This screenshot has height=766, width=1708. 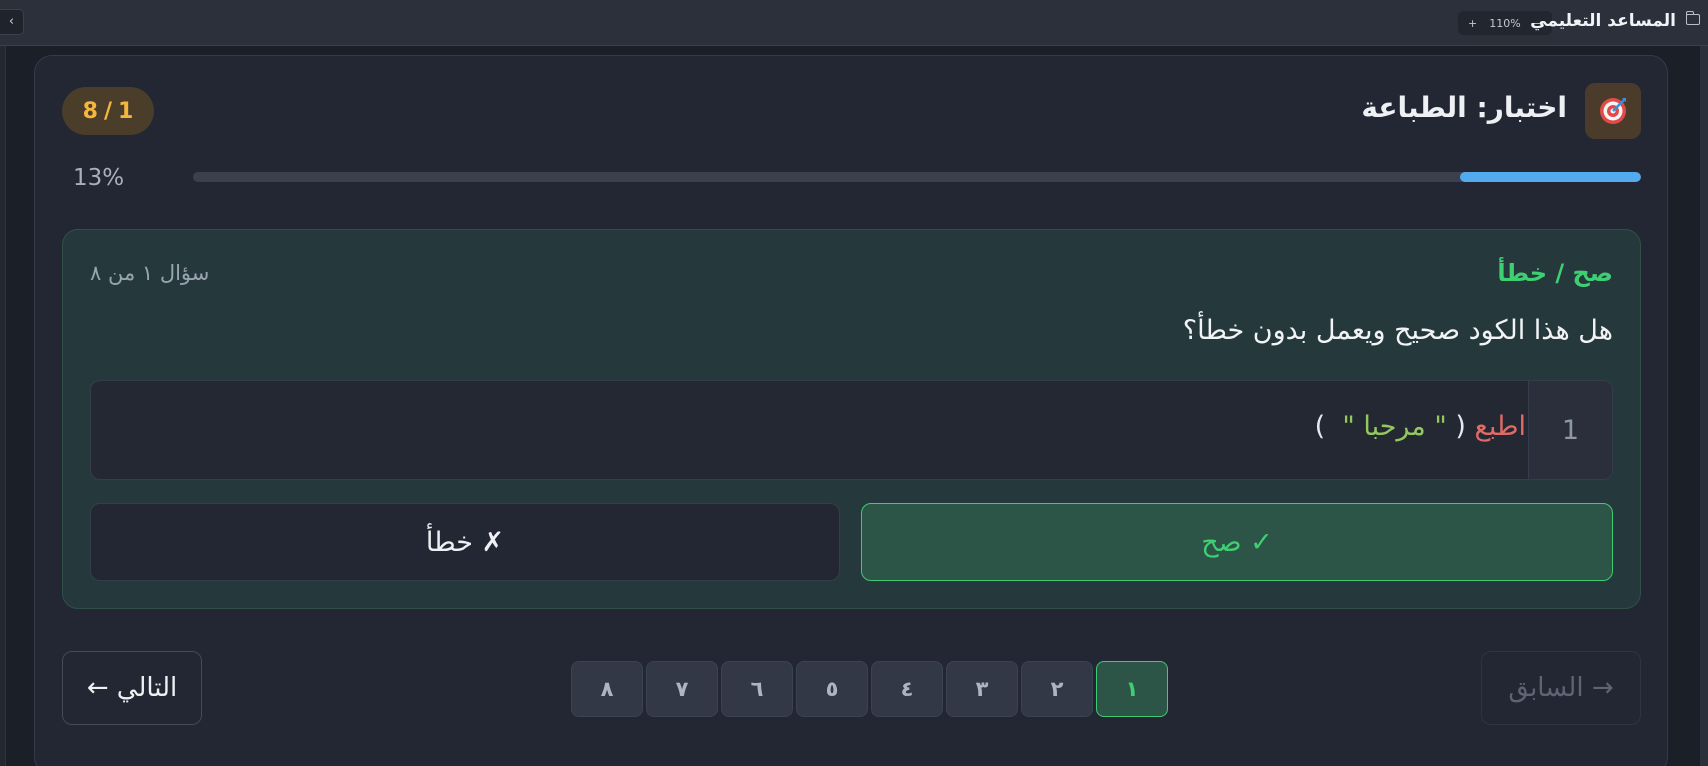 What do you see at coordinates (907, 689) in the screenshot?
I see `page-button-4: ٤` at bounding box center [907, 689].